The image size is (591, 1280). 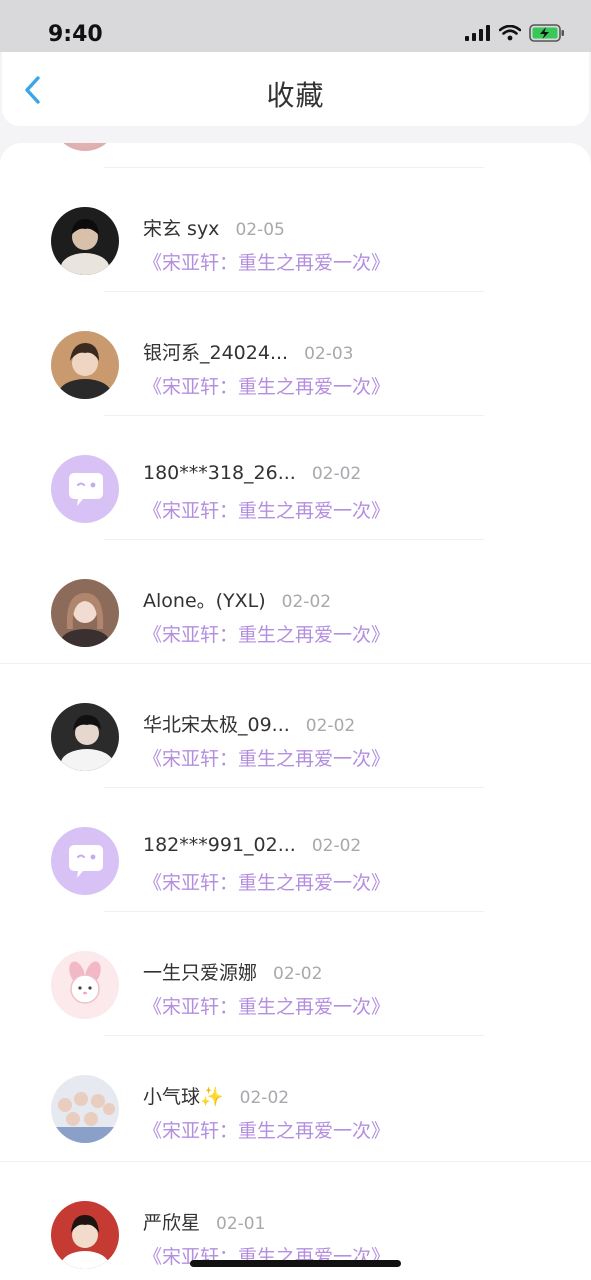 What do you see at coordinates (172, 1223) in the screenshot?
I see `item-username: 严欣星` at bounding box center [172, 1223].